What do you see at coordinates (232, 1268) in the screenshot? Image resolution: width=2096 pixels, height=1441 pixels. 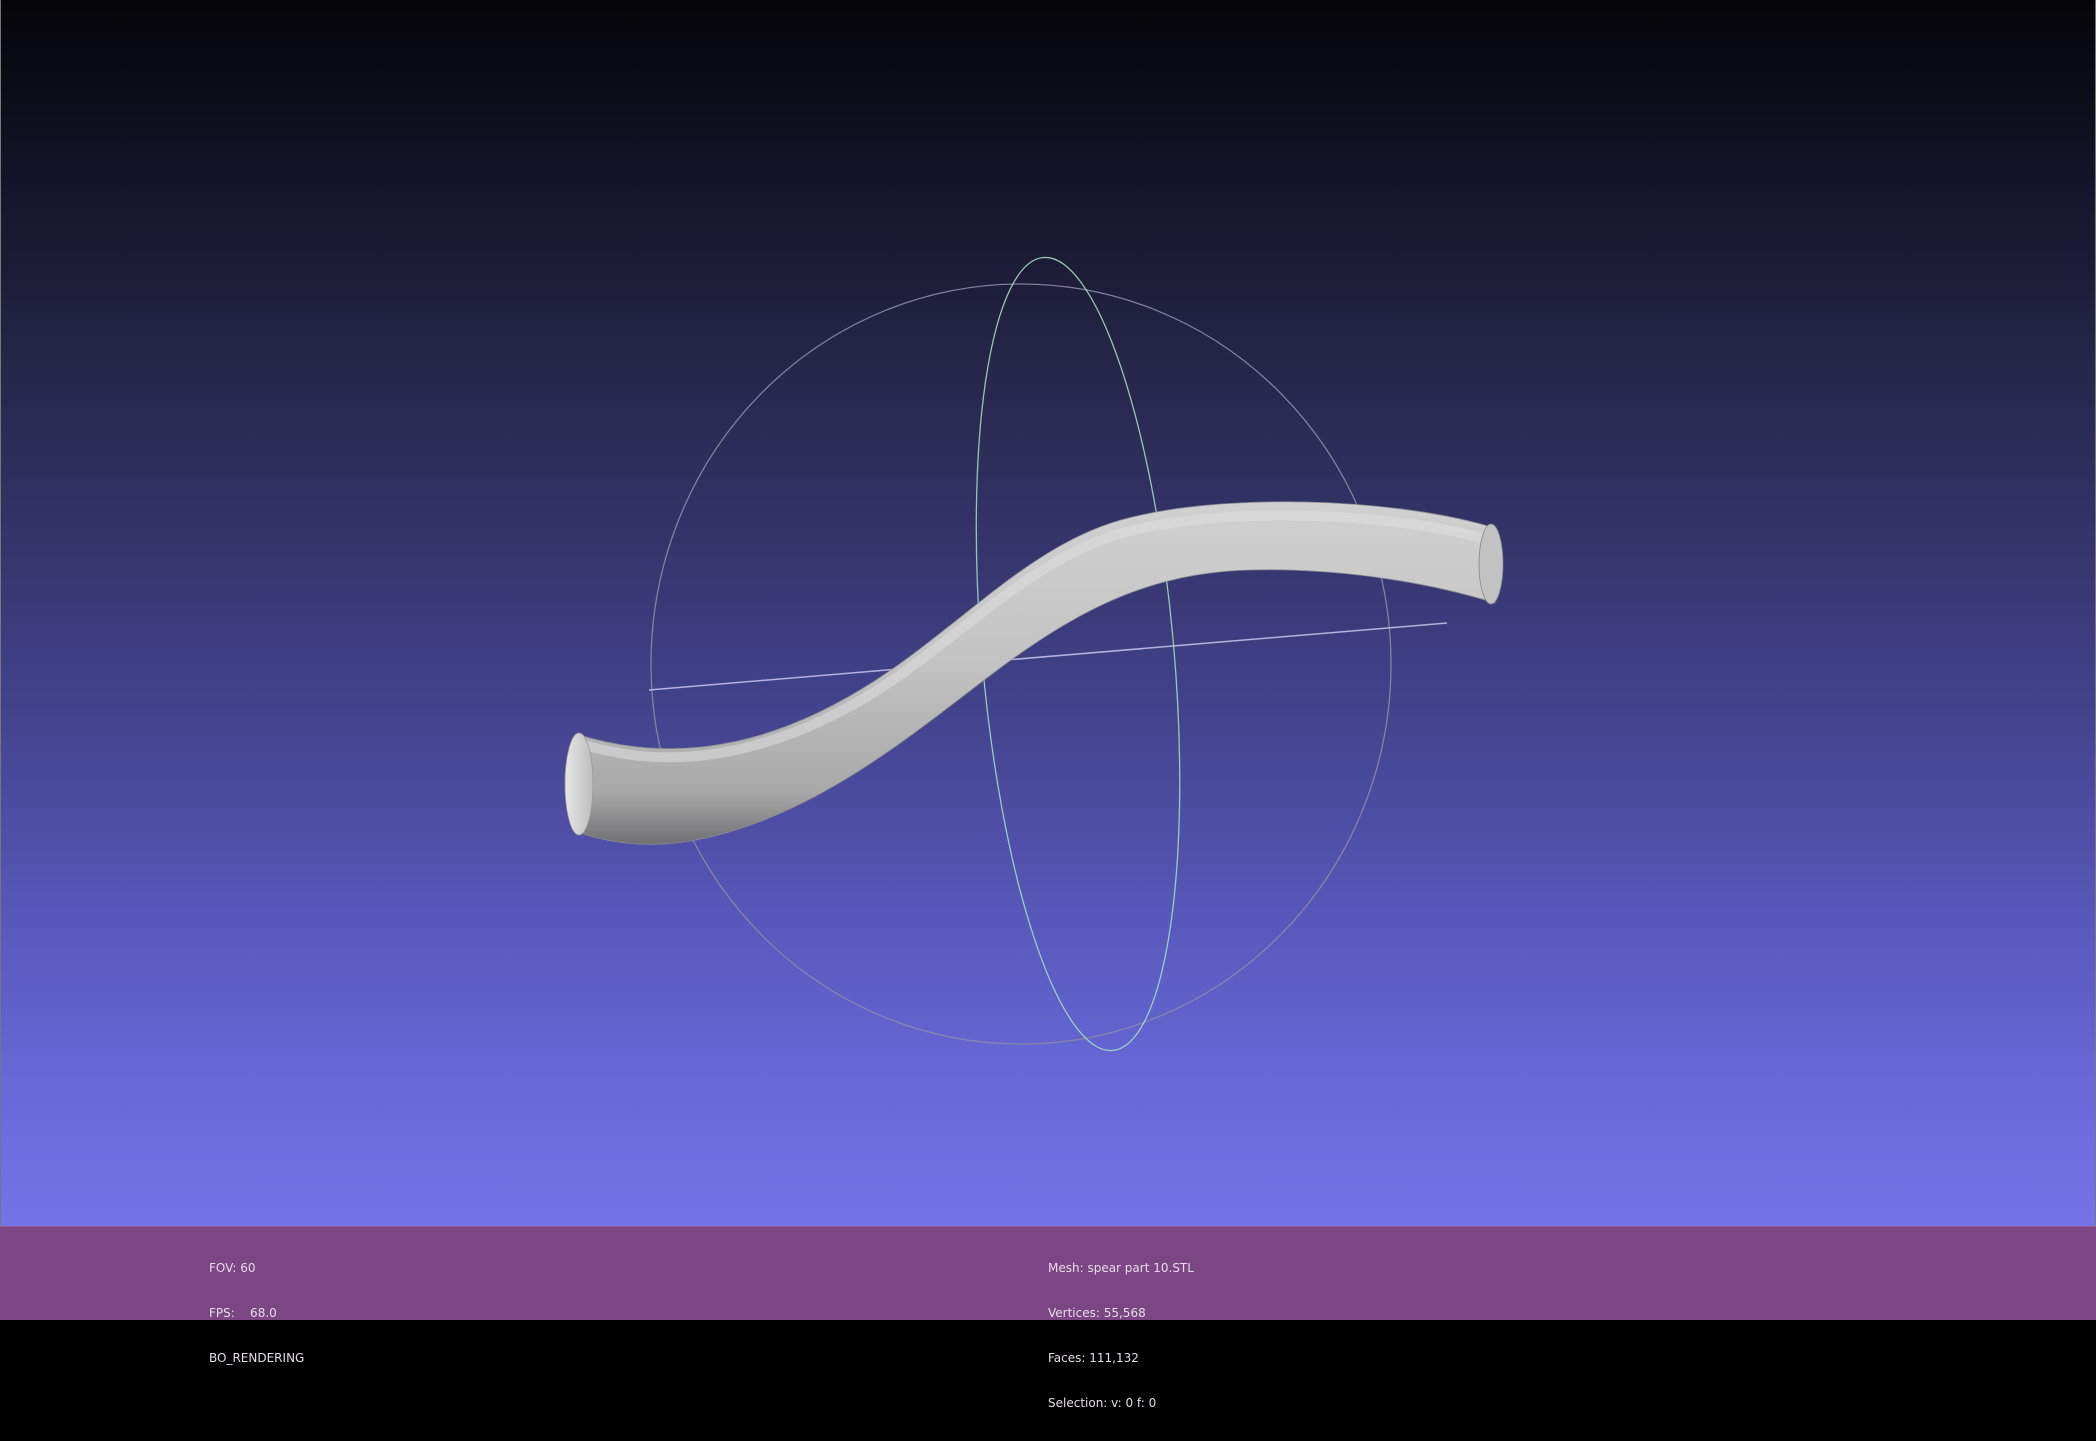 I see `fov-readout: FOV: 60` at bounding box center [232, 1268].